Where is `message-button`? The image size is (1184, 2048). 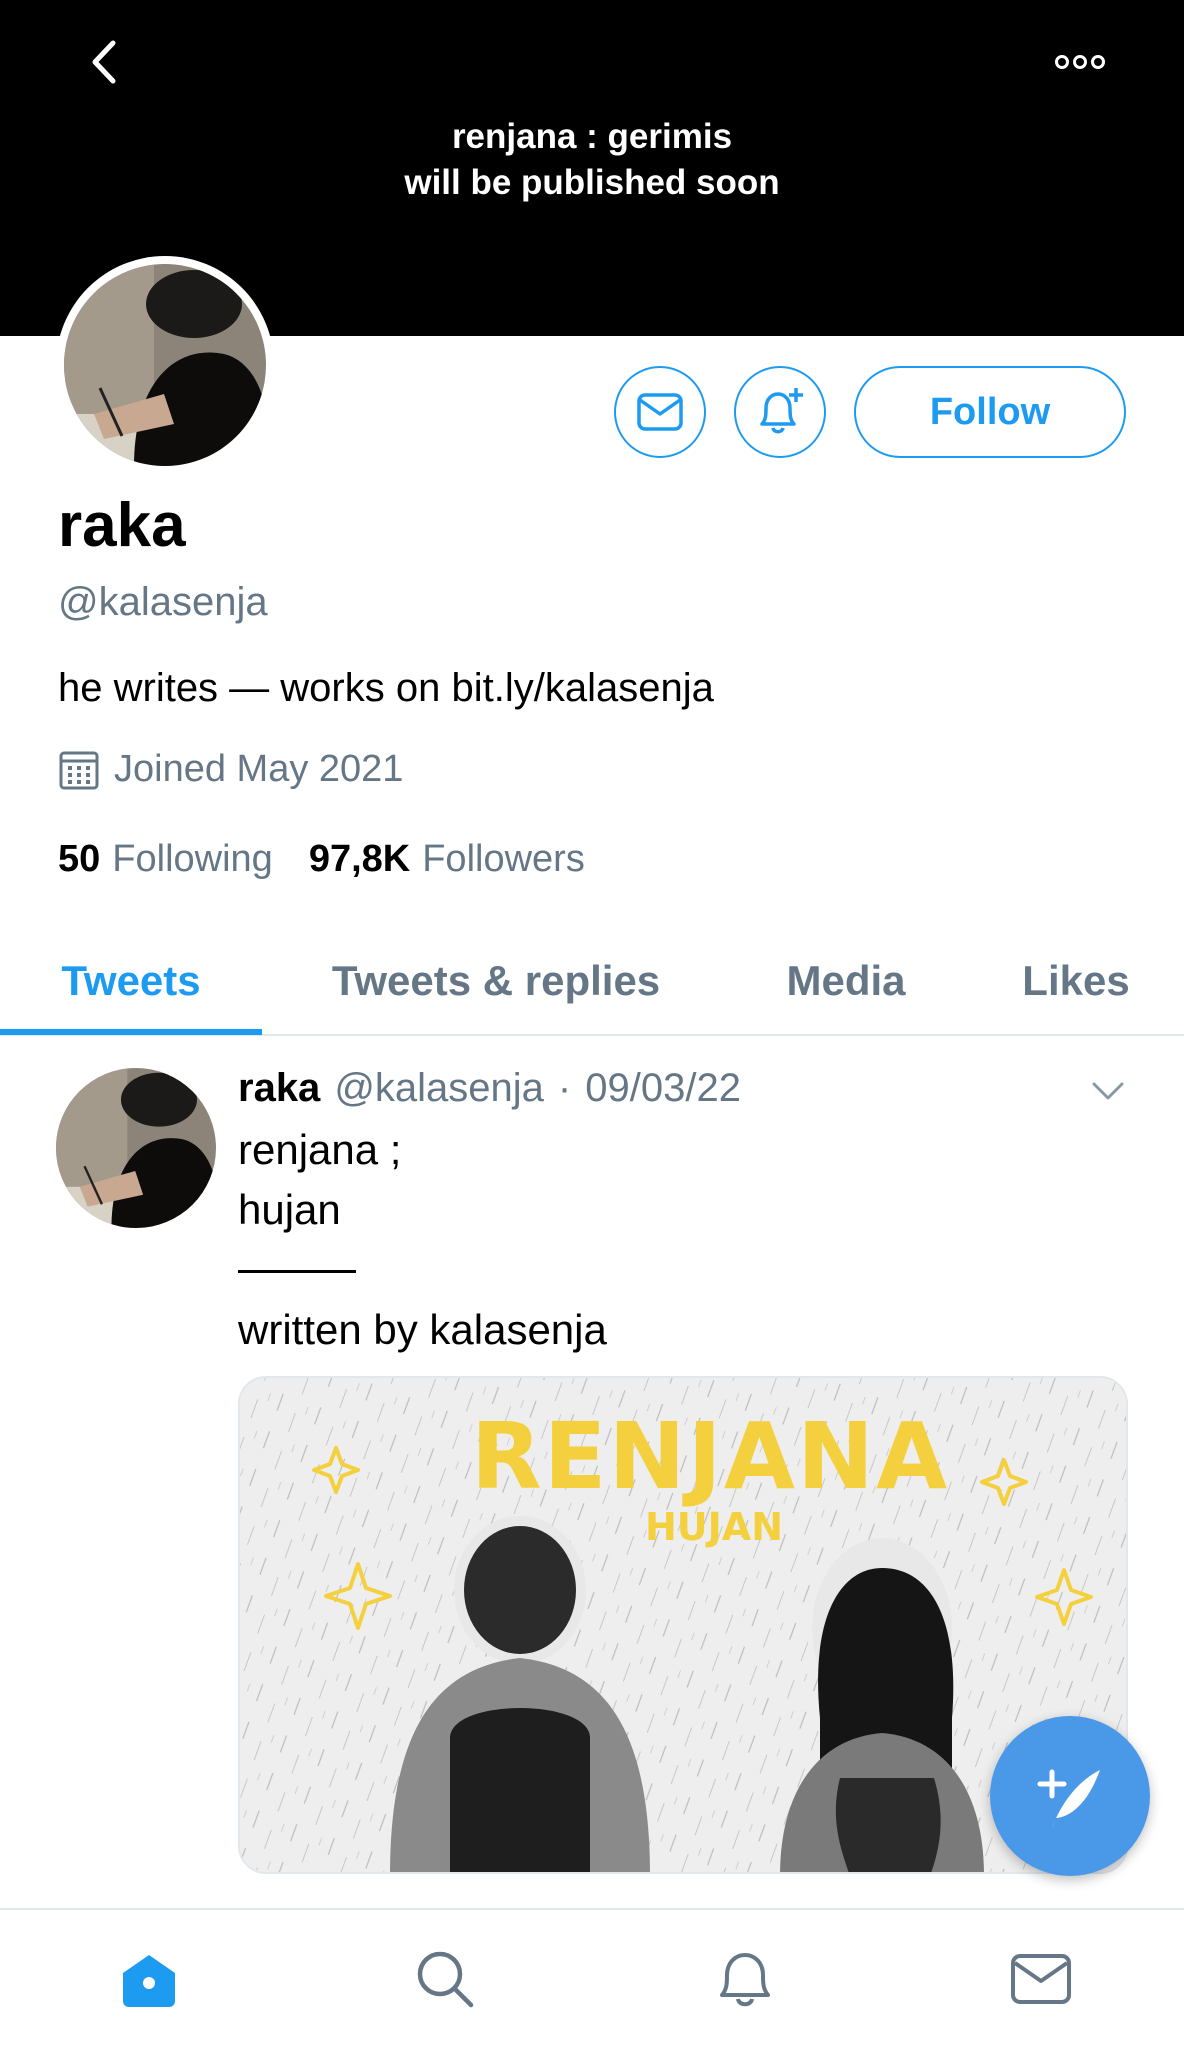
message-button is located at coordinates (660, 412).